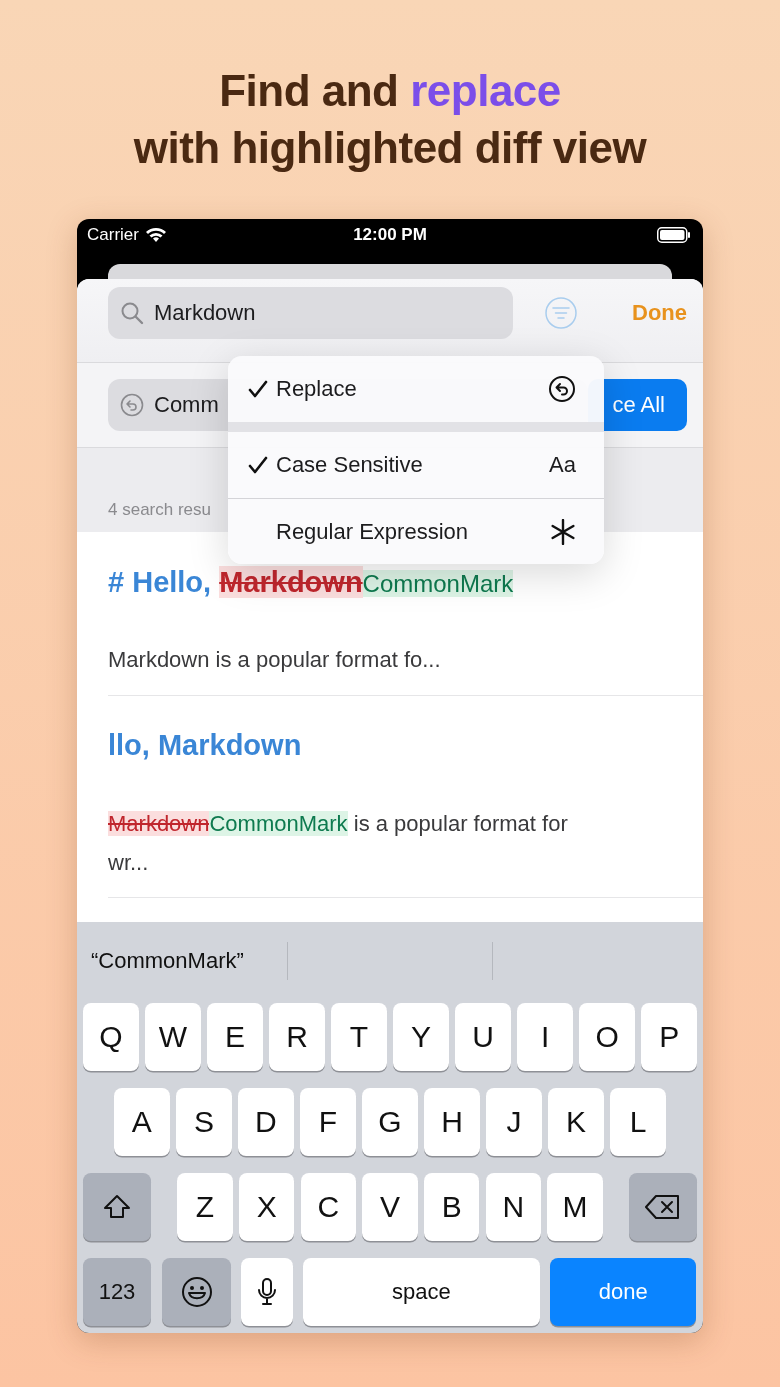  Describe the element at coordinates (359, 1037) in the screenshot. I see `letter-key: T` at that location.